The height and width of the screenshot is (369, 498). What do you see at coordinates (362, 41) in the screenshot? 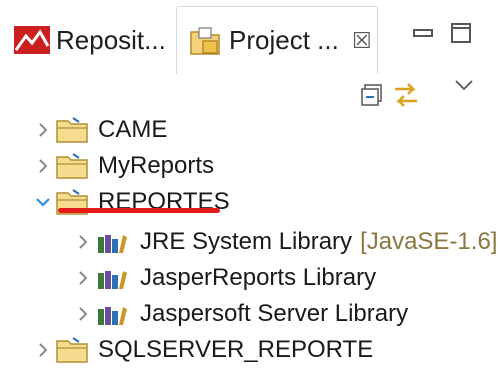
I see `close-icon: ☒` at bounding box center [362, 41].